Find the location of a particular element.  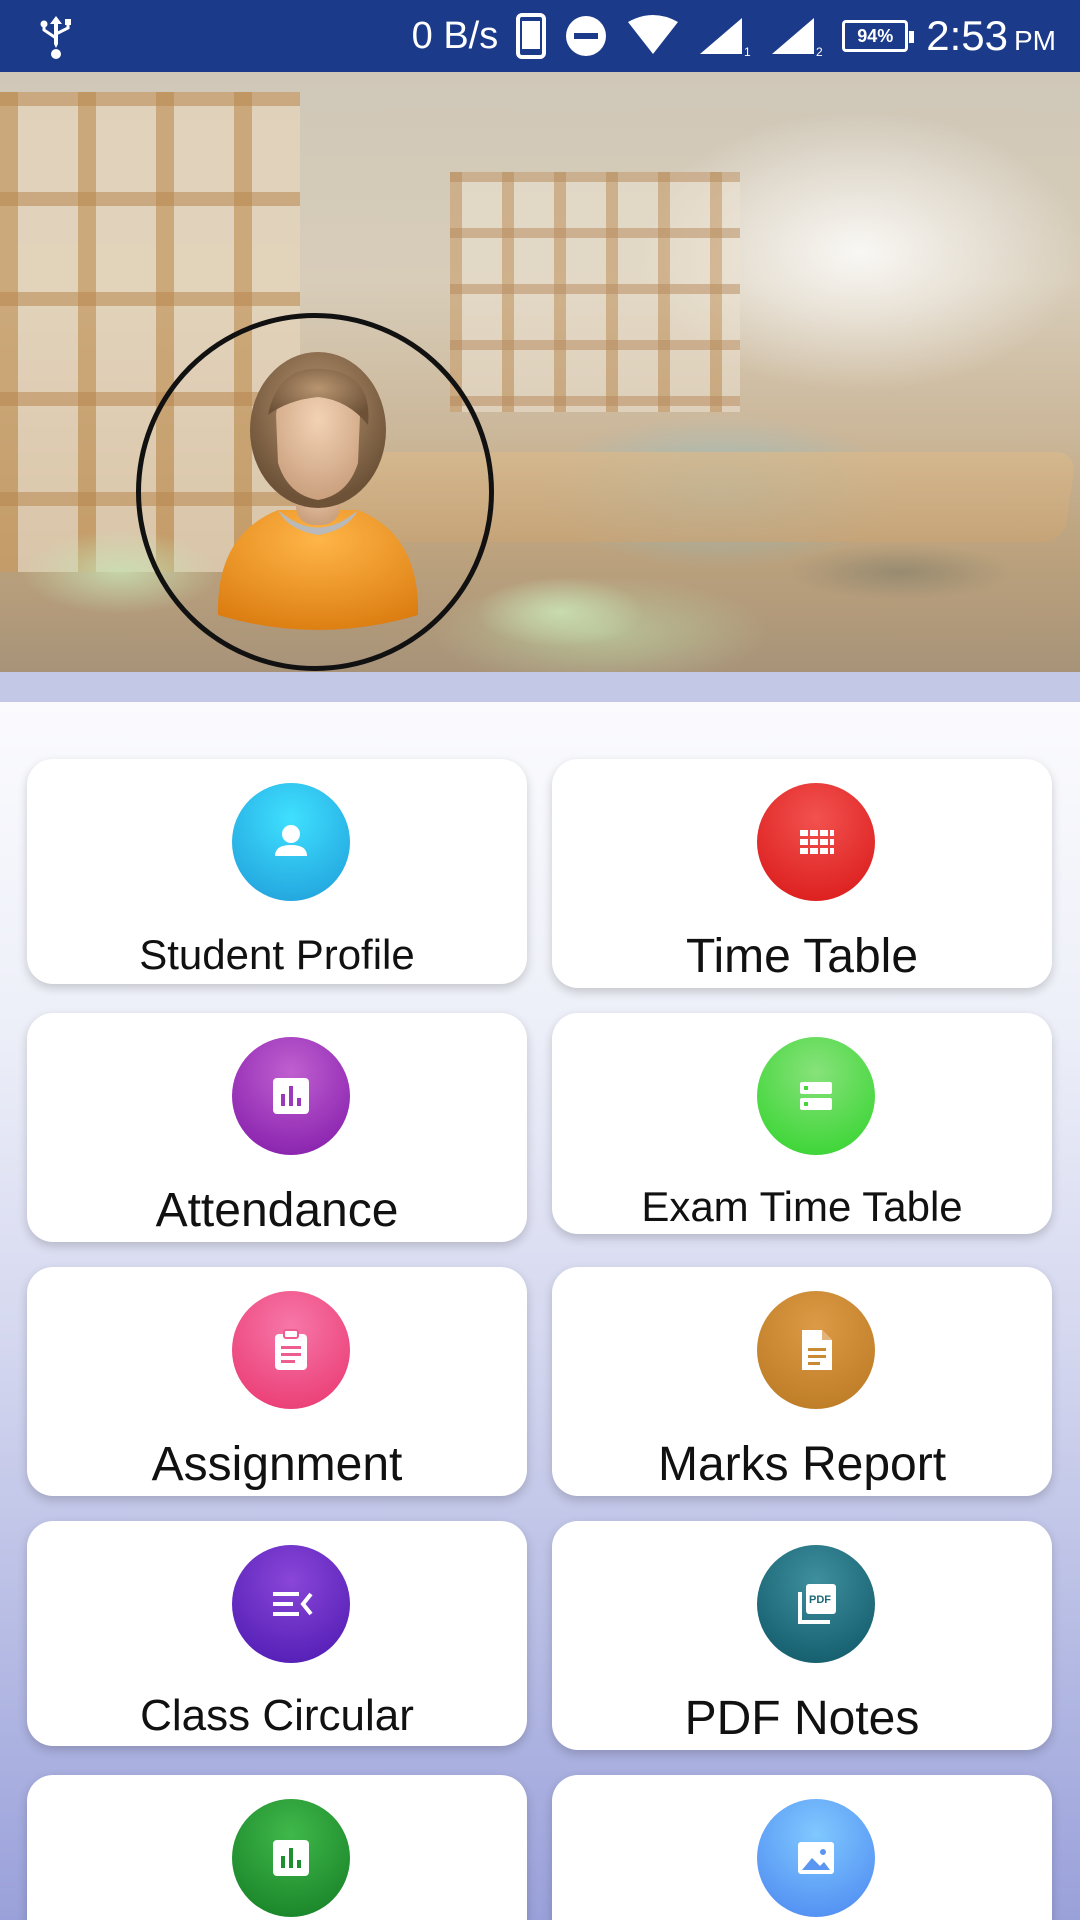

do-not-disturb-icon is located at coordinates (586, 36).